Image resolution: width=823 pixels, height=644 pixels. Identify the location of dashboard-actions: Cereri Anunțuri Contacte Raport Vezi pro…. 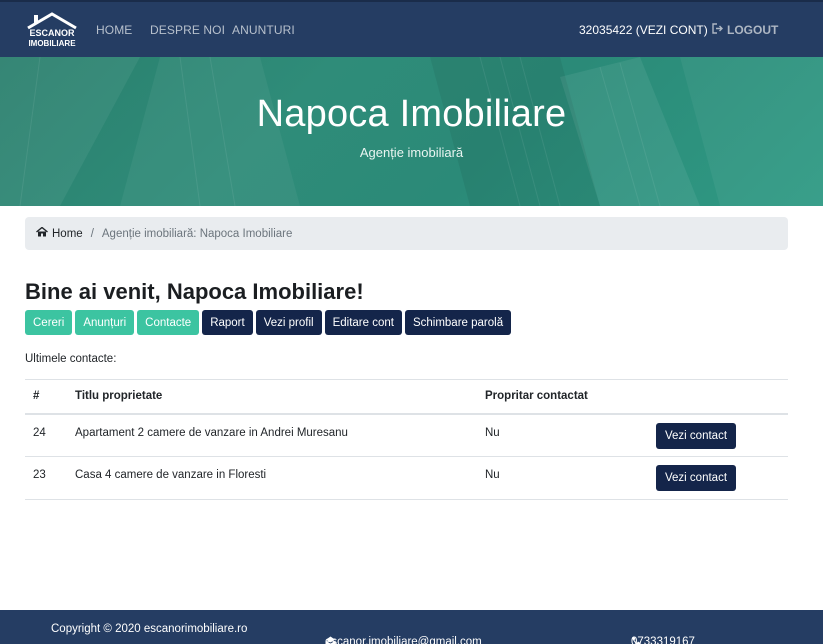
(268, 322).